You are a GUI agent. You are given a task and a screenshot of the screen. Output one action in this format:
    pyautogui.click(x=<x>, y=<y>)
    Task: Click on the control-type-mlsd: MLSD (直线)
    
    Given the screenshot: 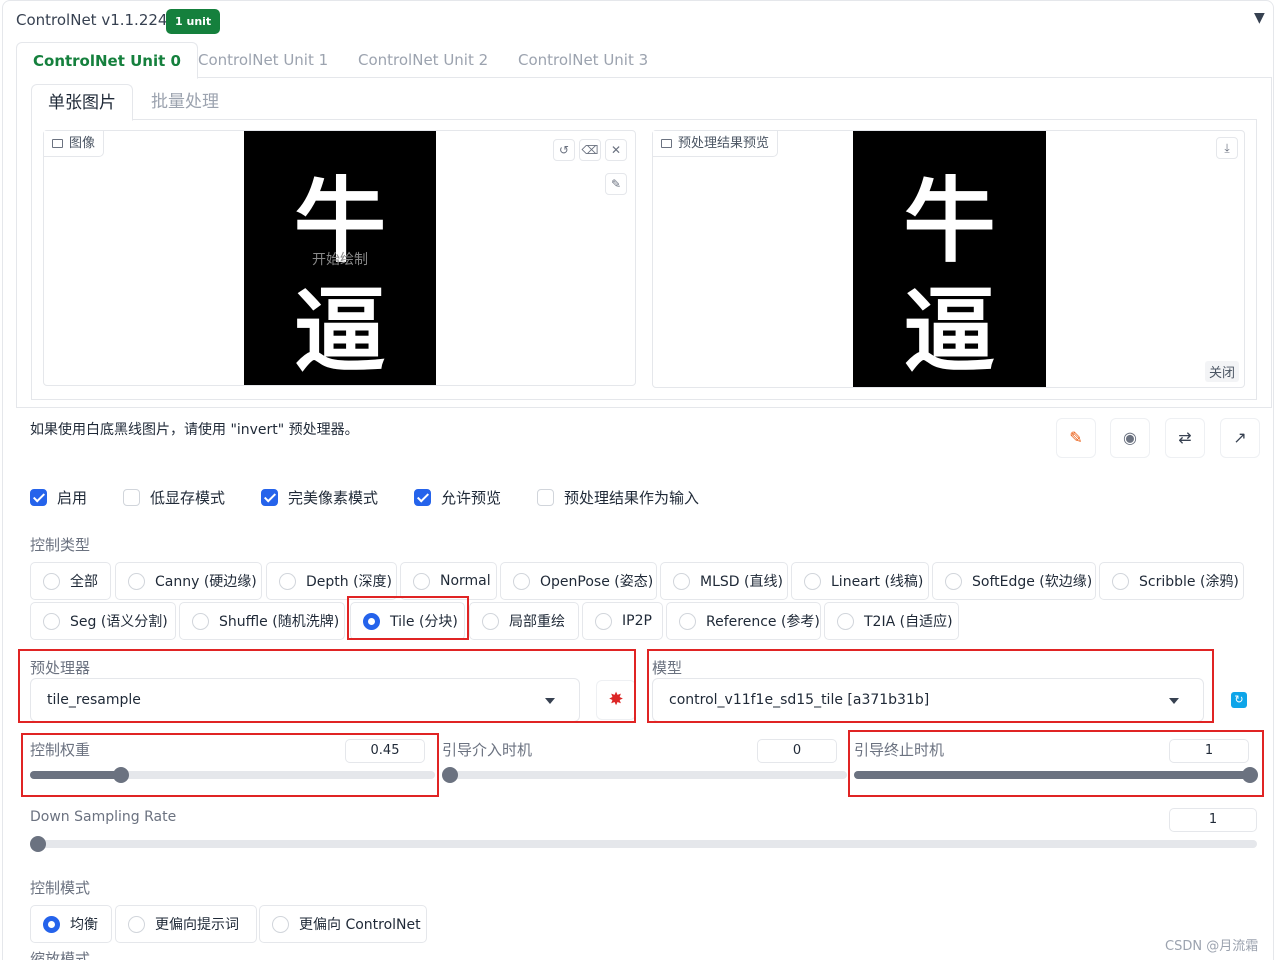 What is the action you would take?
    pyautogui.click(x=724, y=581)
    